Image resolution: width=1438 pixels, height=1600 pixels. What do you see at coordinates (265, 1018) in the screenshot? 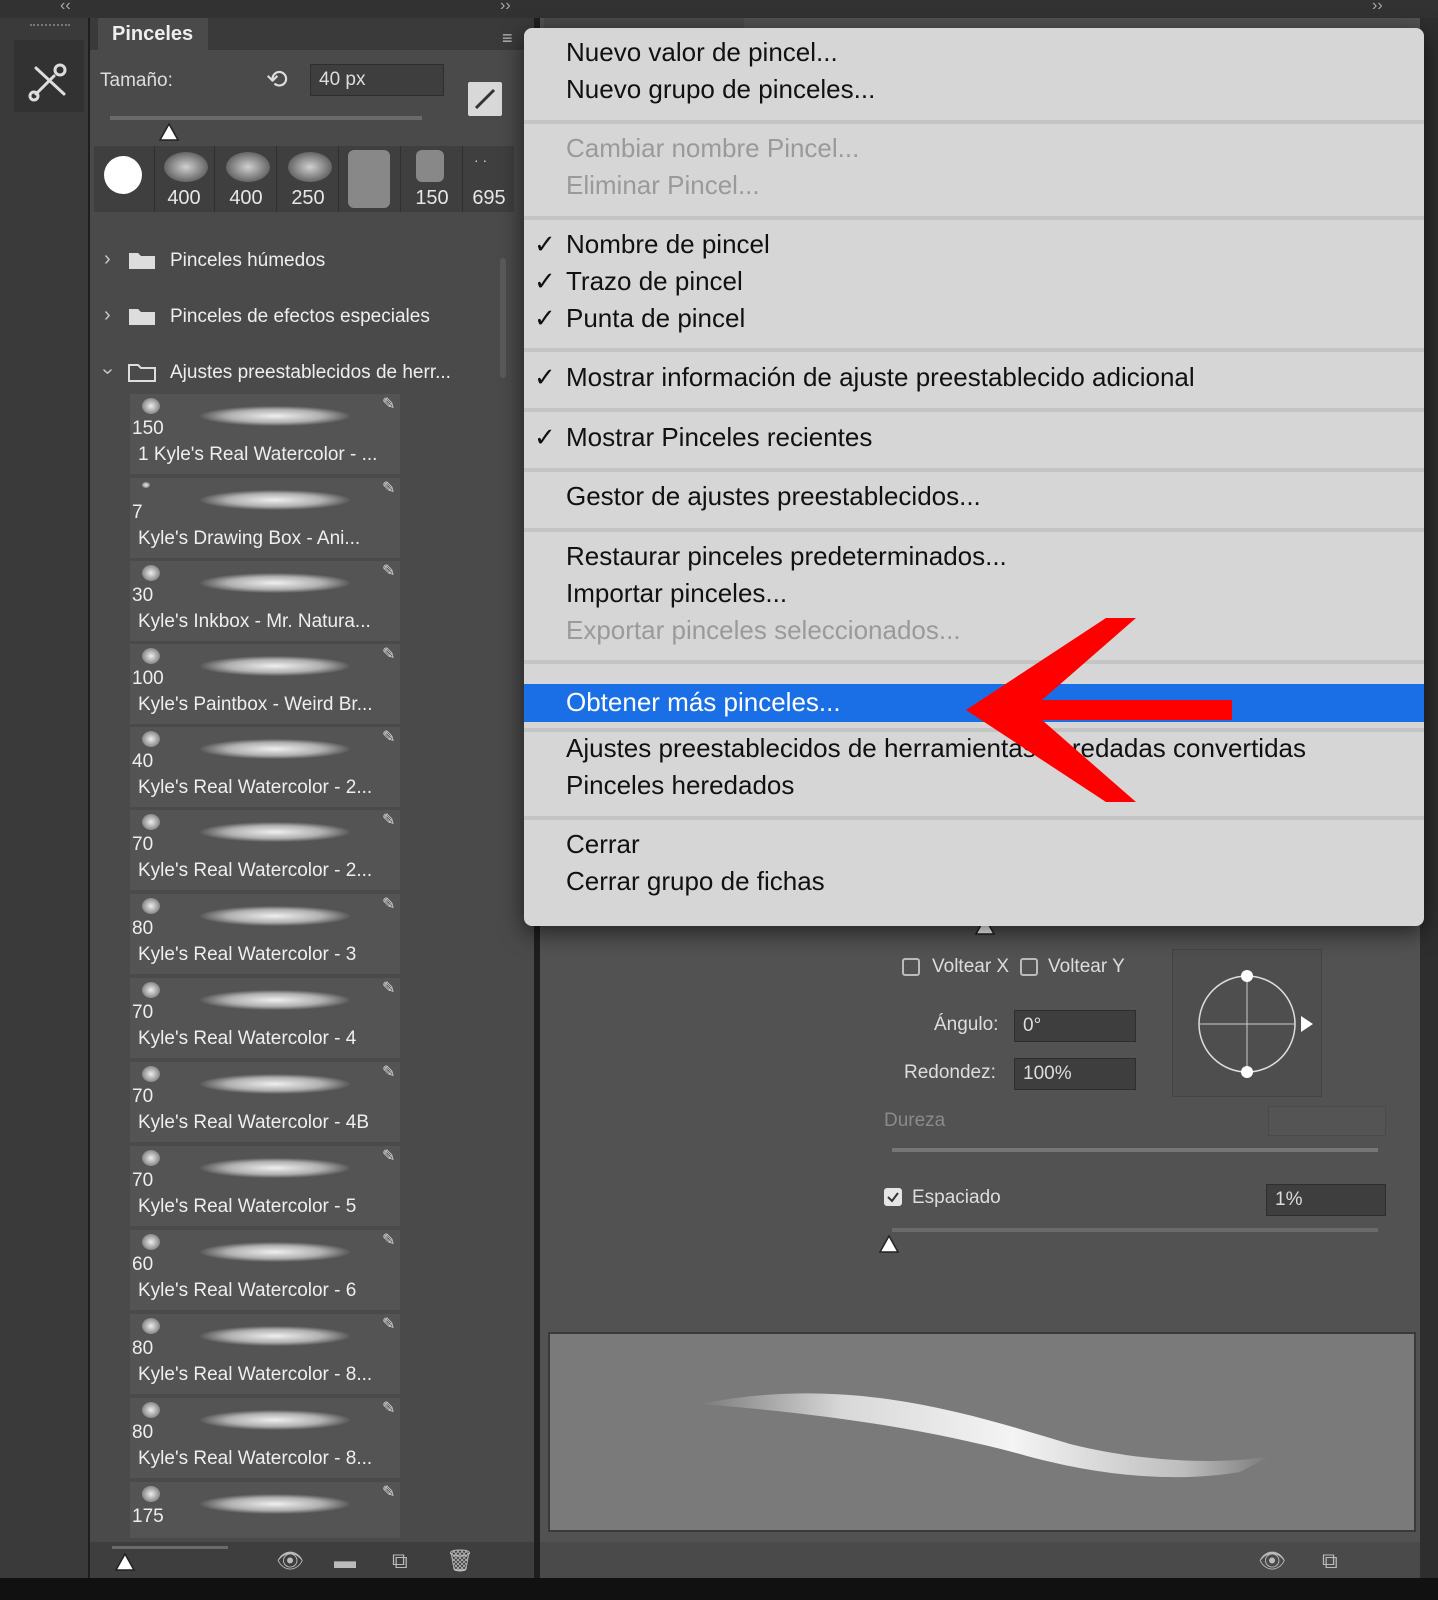
I see `brush-item: ✎ 70 Kyle's Real Watercolor - 4` at bounding box center [265, 1018].